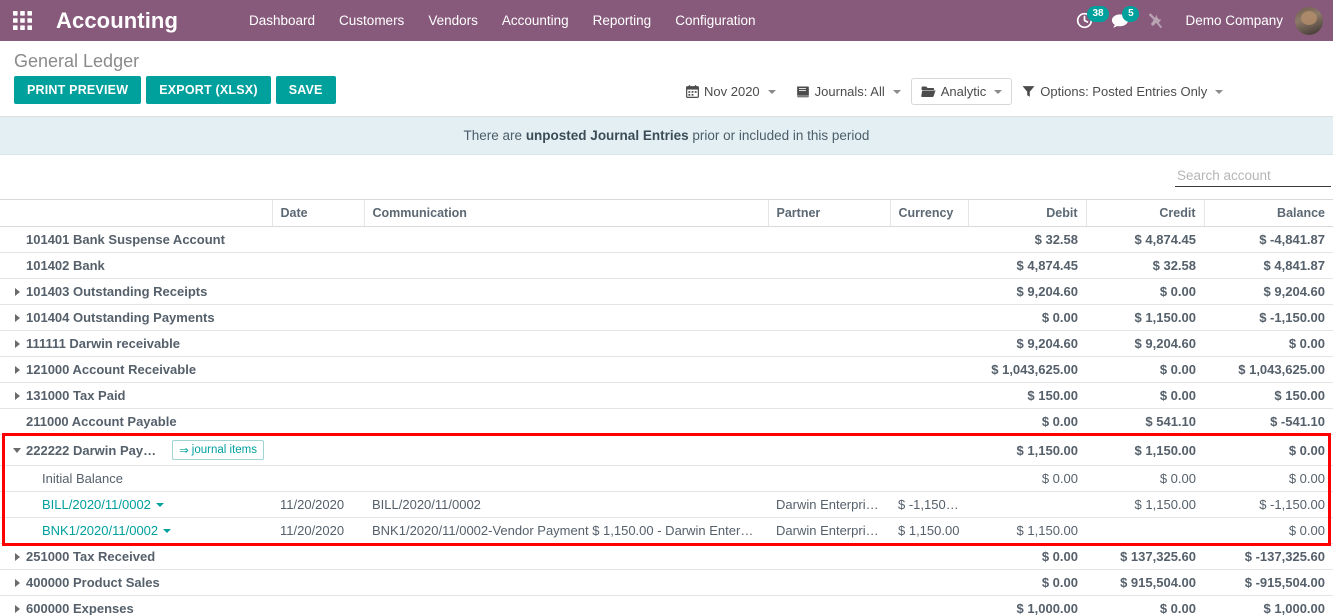  What do you see at coordinates (1234, 20) in the screenshot?
I see `company-switcher: Demo Company` at bounding box center [1234, 20].